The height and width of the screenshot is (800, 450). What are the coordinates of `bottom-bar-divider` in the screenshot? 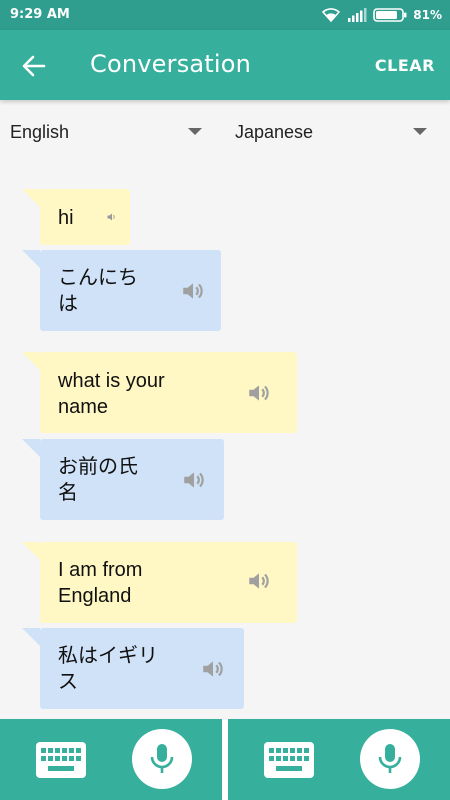 It's located at (225, 759).